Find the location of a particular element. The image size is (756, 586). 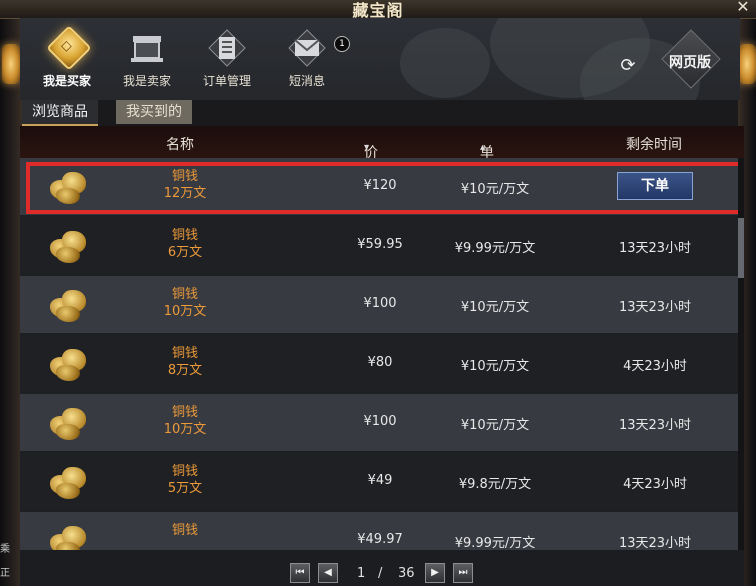

item-unit-price: ¥9.8元/万文 is located at coordinates (495, 484).